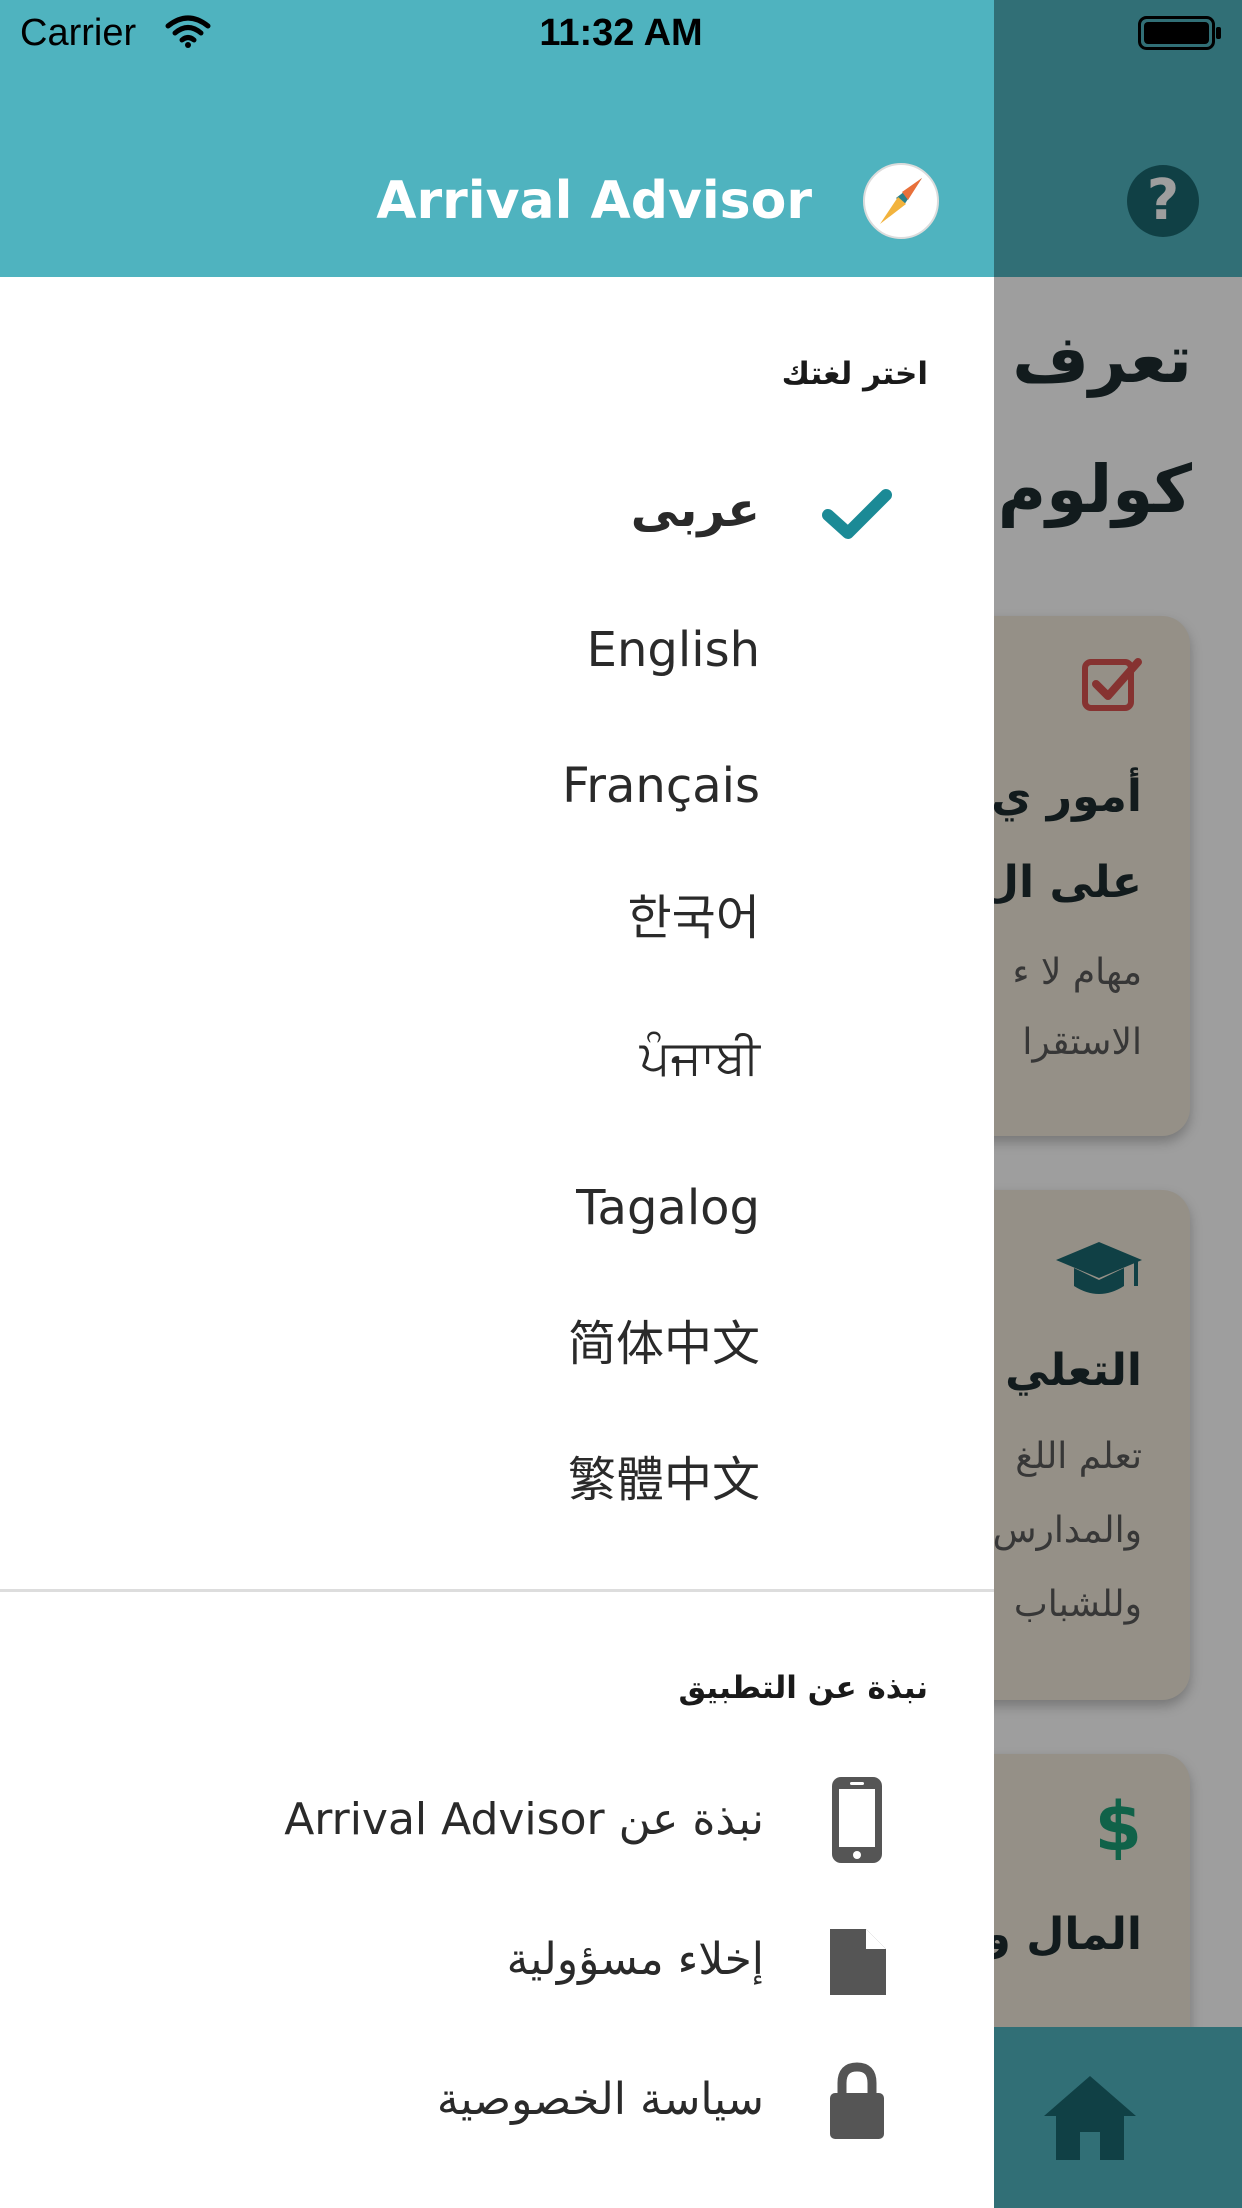 This screenshot has width=1242, height=2208. What do you see at coordinates (524, 1819) in the screenshot?
I see `about-item-label: نبذة عن Arrival Advisor` at bounding box center [524, 1819].